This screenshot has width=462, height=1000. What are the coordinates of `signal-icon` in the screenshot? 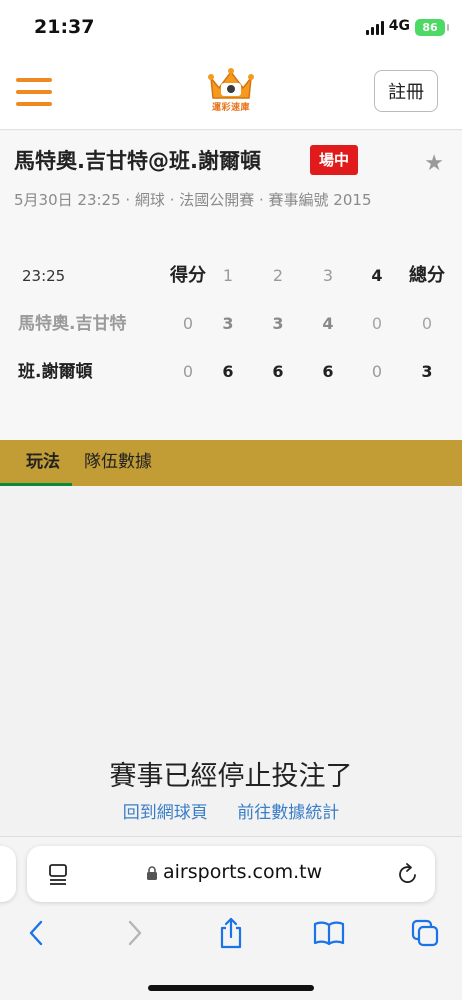 It's located at (375, 28).